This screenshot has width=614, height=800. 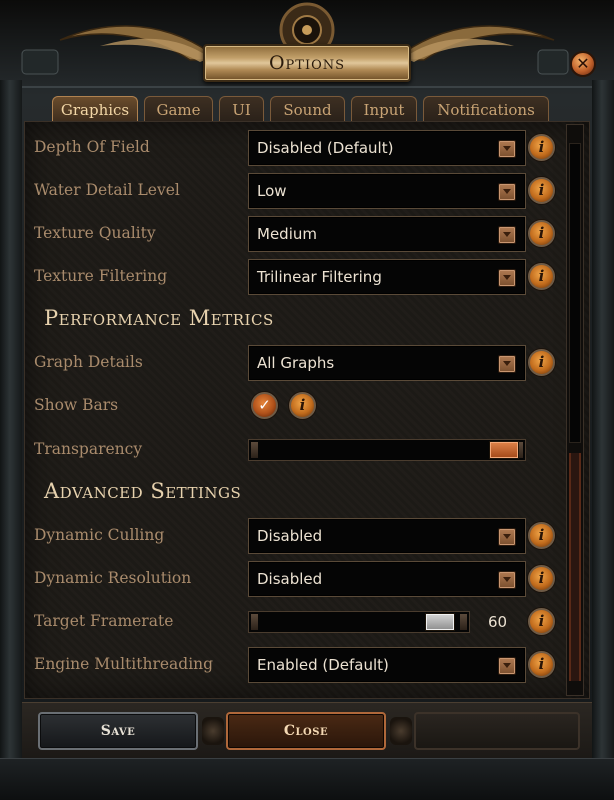 What do you see at coordinates (113, 578) in the screenshot?
I see `setting-label: Dynamic Resolution` at bounding box center [113, 578].